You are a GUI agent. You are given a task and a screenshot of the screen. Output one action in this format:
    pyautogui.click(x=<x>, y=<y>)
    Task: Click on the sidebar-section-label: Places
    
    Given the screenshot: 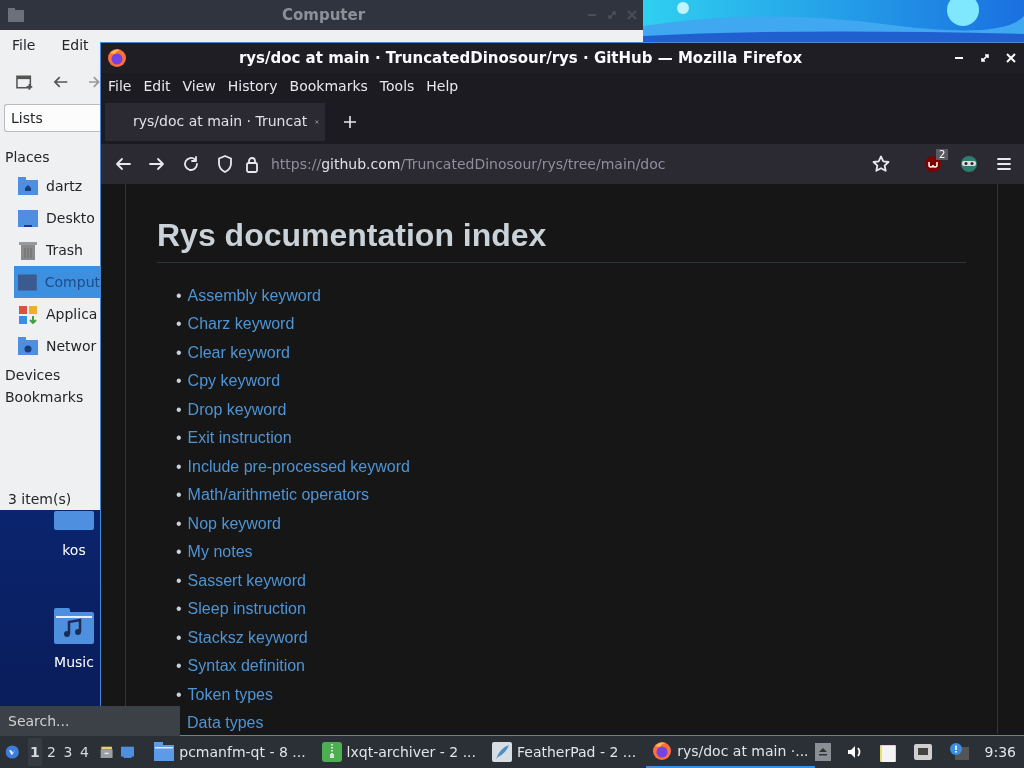 What is the action you would take?
    pyautogui.click(x=50, y=149)
    